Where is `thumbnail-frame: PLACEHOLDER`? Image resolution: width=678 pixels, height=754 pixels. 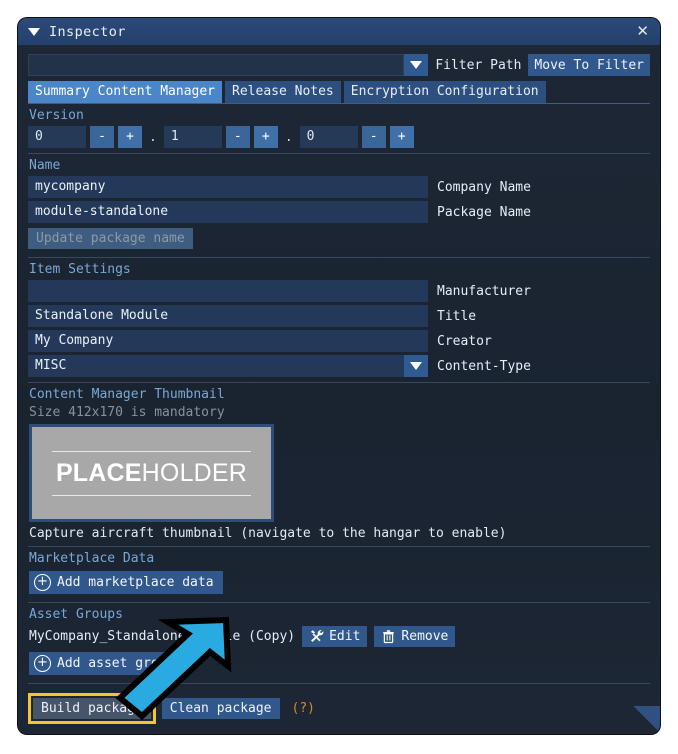
thumbnail-frame: PLACEHOLDER is located at coordinates (151, 473).